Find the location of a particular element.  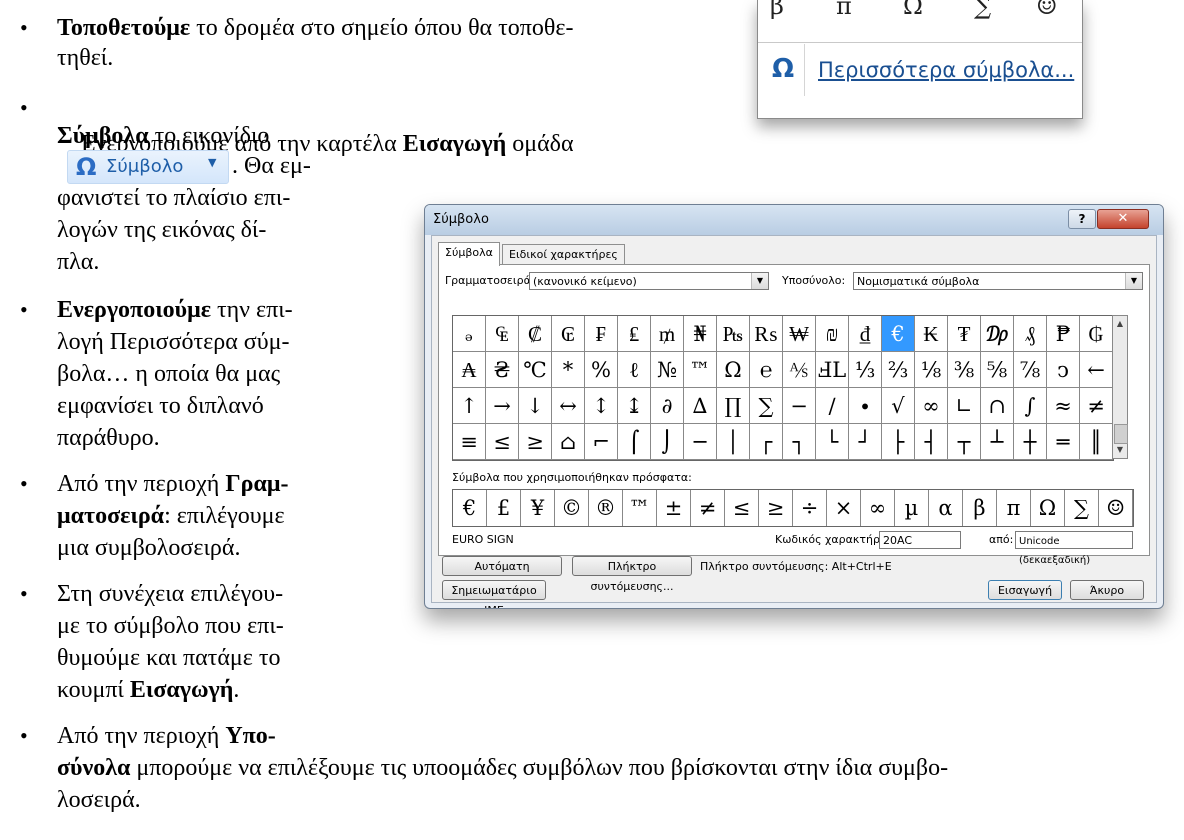

recent-symbol-cell: ≤ is located at coordinates (742, 508).